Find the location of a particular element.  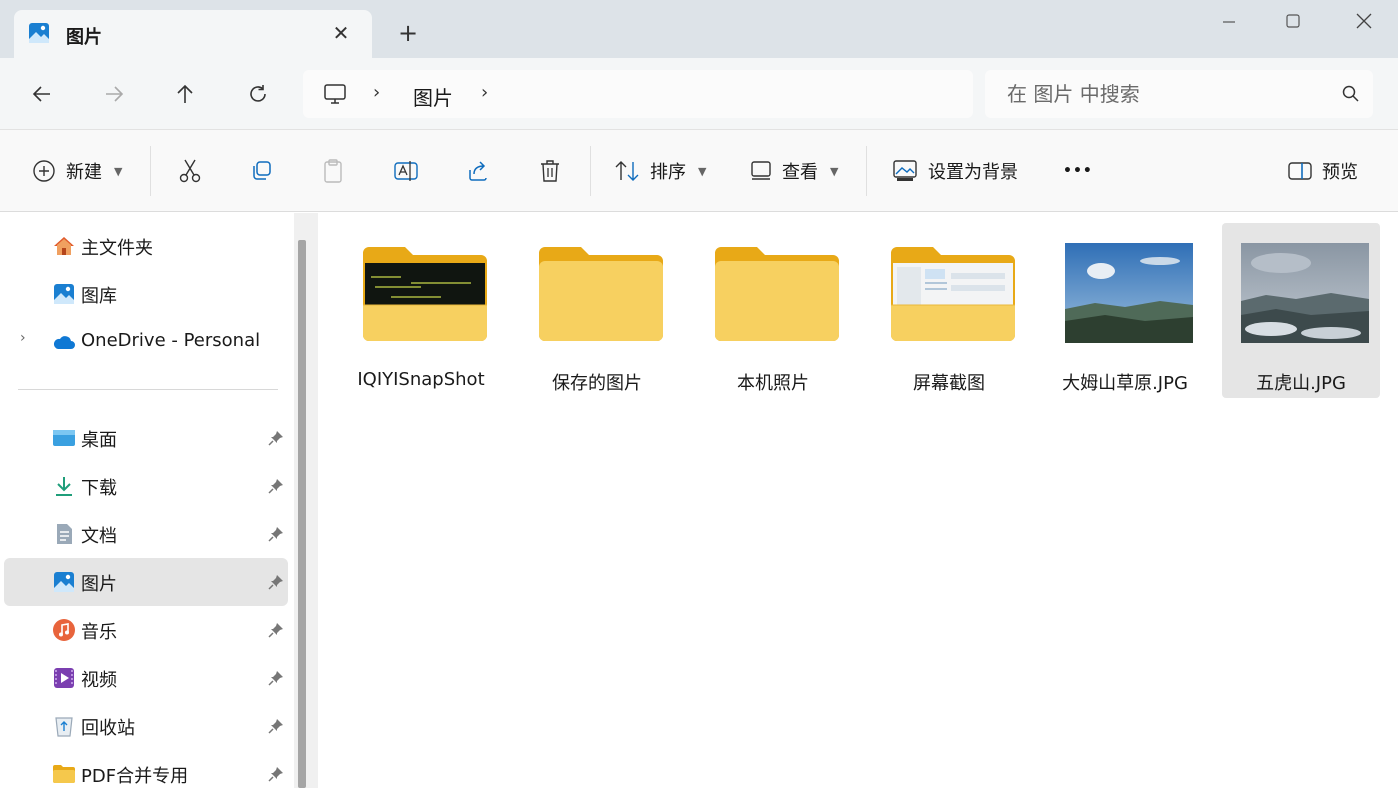

download-icon is located at coordinates (64, 486).